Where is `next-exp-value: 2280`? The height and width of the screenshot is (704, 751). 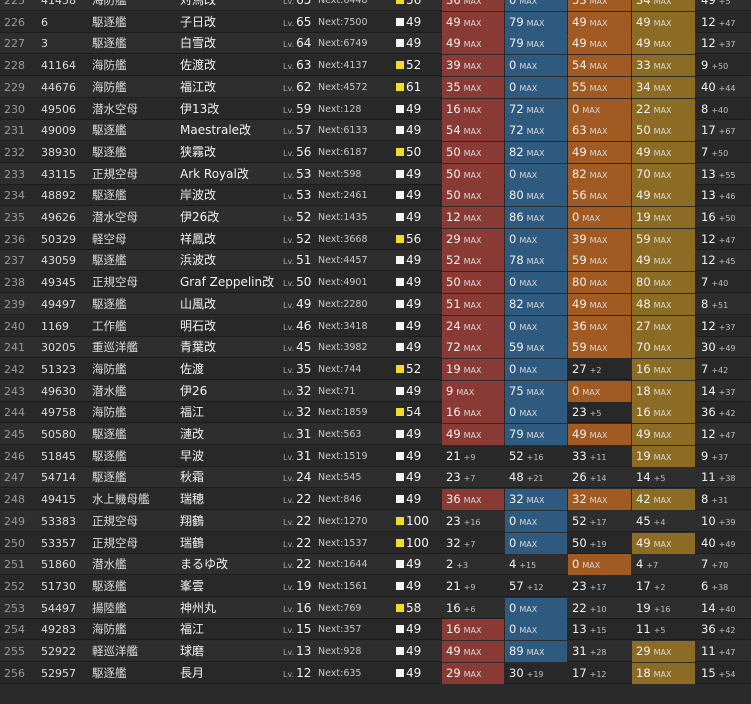 next-exp-value: 2280 is located at coordinates (355, 304).